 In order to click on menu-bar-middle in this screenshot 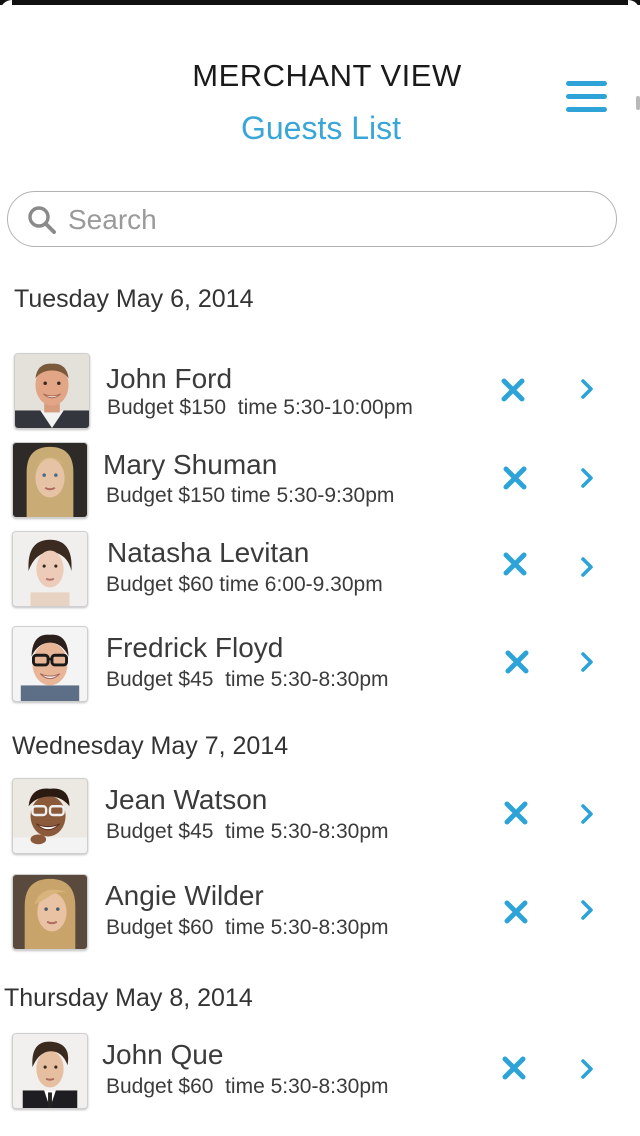, I will do `click(586, 96)`.